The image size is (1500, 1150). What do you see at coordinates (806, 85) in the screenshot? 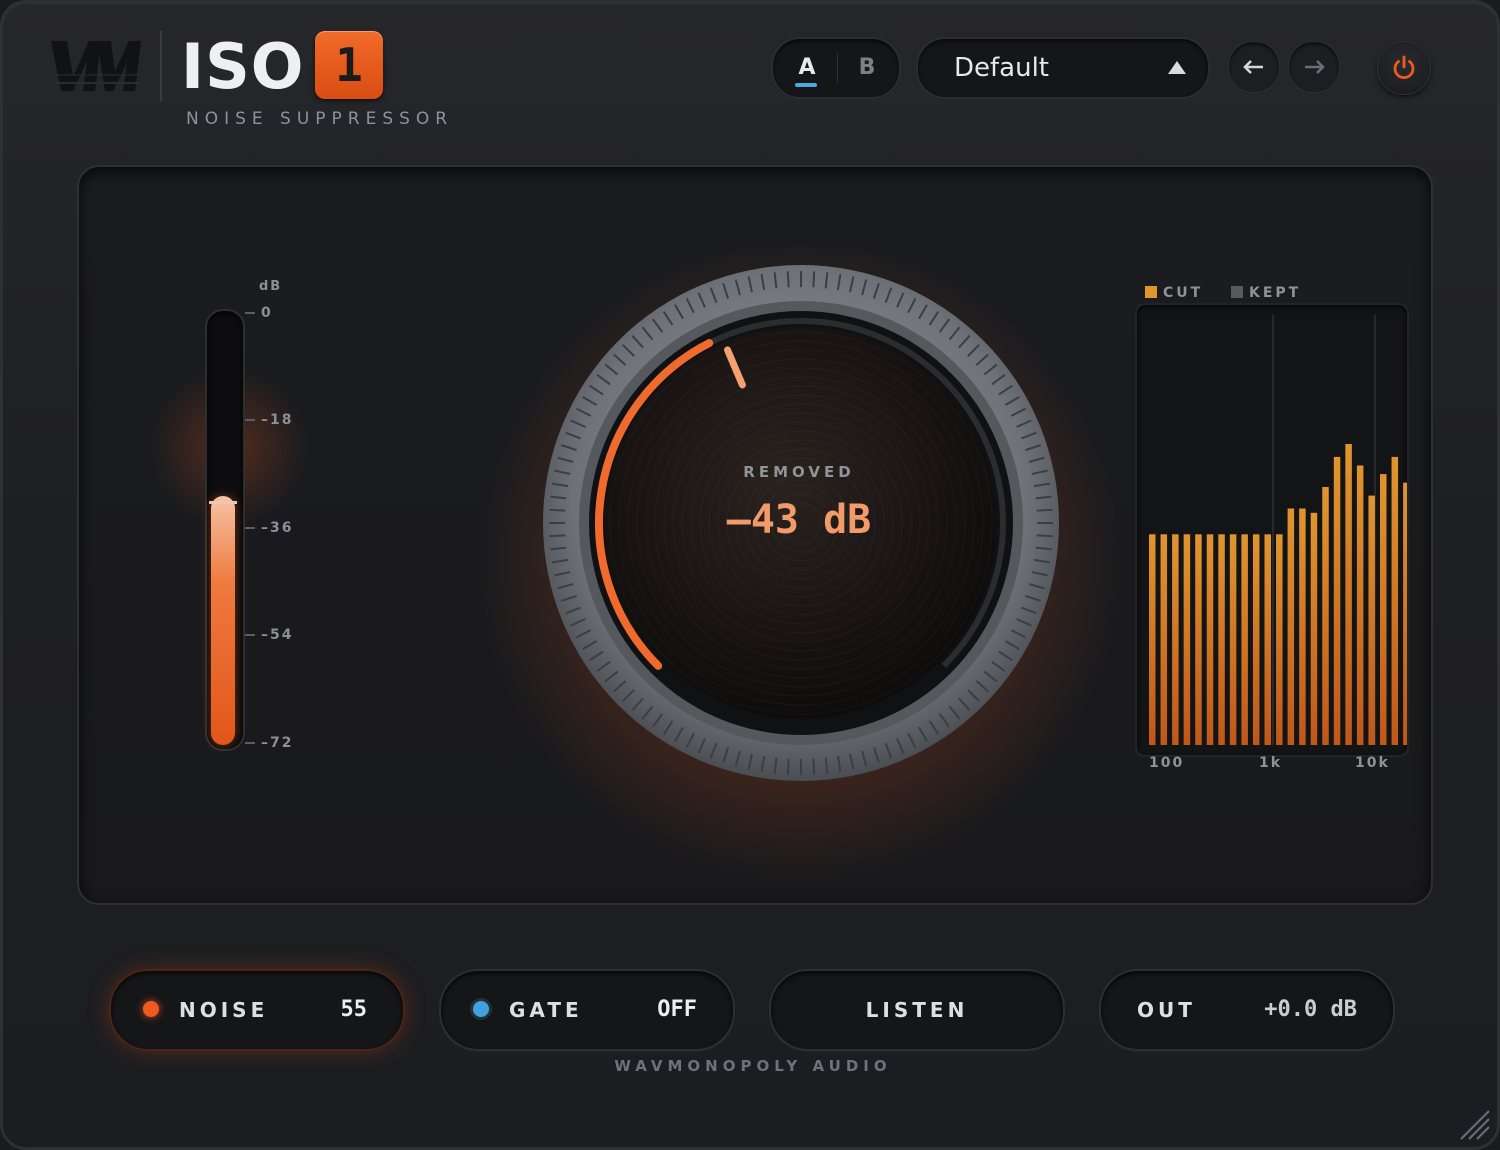
I see `compare-a-indicator` at bounding box center [806, 85].